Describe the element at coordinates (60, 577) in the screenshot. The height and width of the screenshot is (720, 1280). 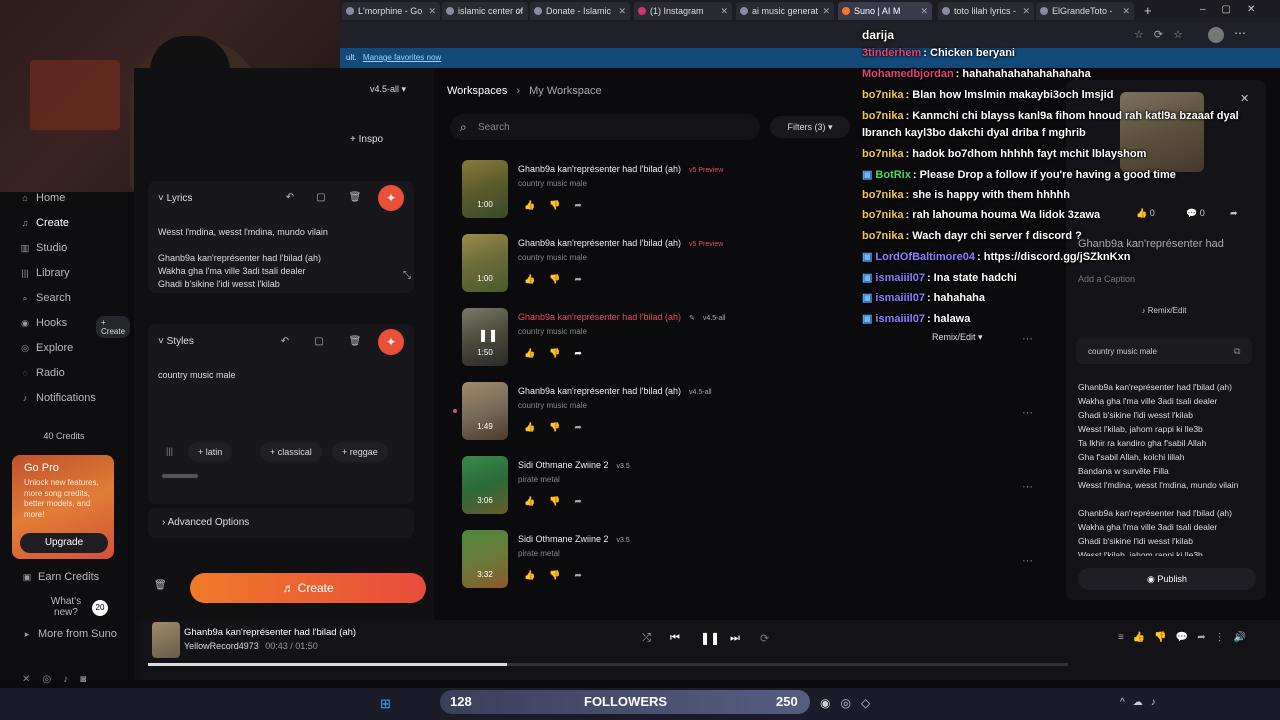
I see `earn-credits-link: ▣ Earn Credits` at that location.